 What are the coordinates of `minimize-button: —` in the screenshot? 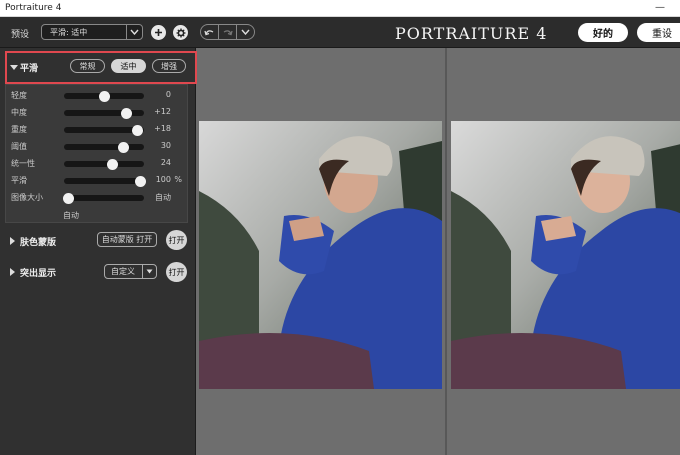 It's located at (660, 7).